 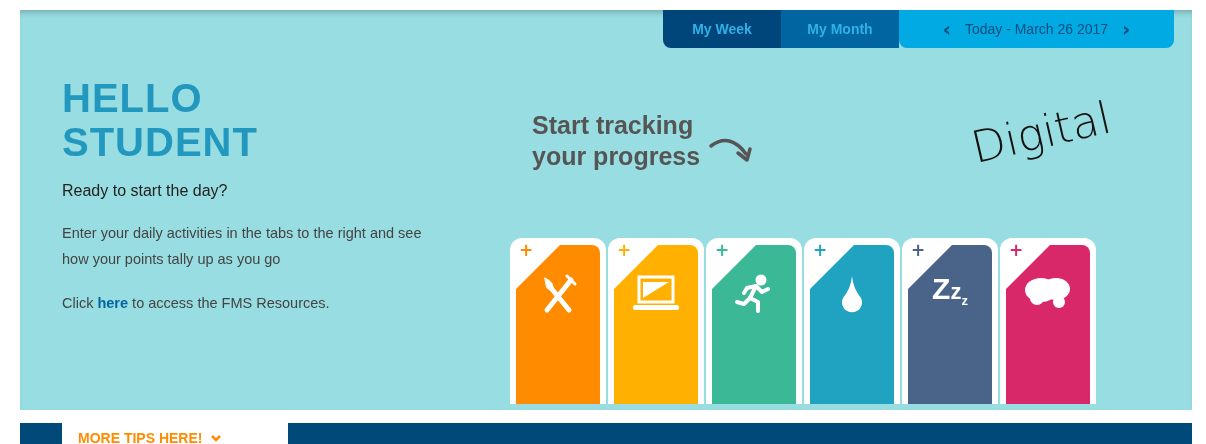 What do you see at coordinates (616, 156) in the screenshot?
I see `prompt-text: your progress` at bounding box center [616, 156].